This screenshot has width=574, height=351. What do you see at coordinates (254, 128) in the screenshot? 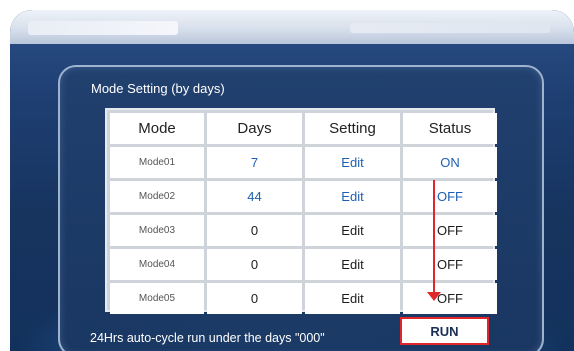
I see `header-days: Days` at bounding box center [254, 128].